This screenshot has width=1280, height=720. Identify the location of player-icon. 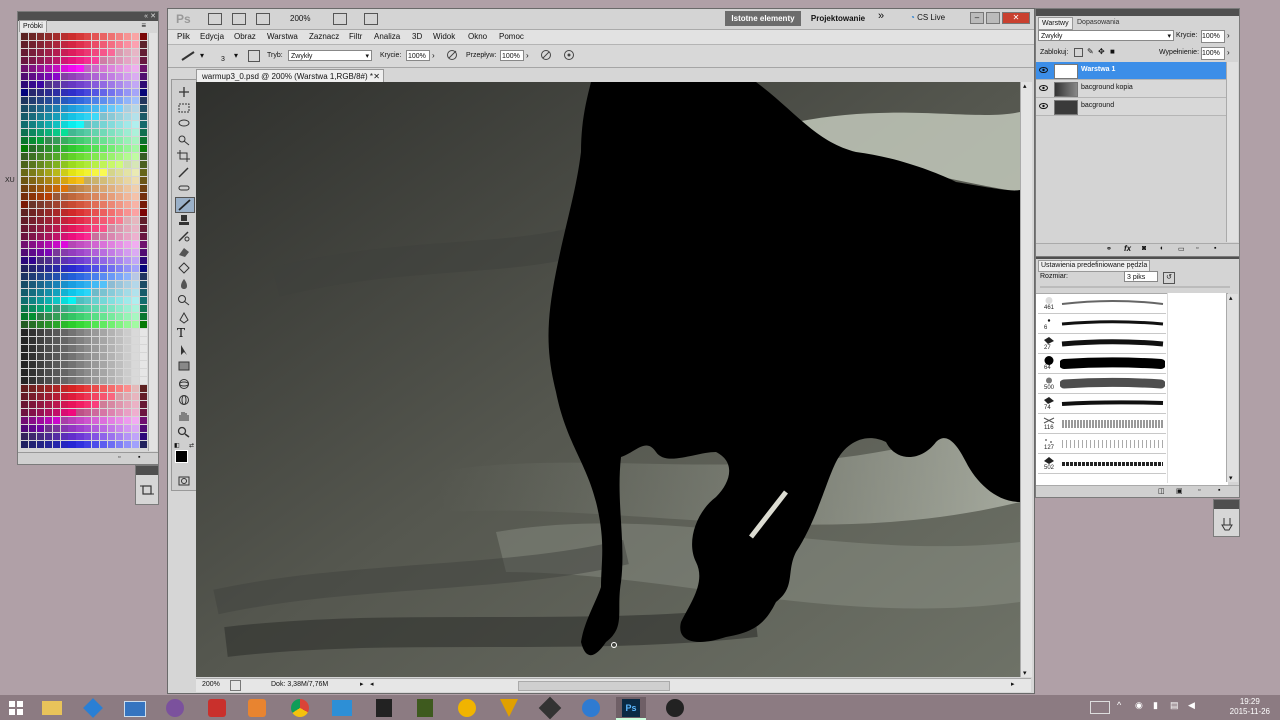
(467, 707).